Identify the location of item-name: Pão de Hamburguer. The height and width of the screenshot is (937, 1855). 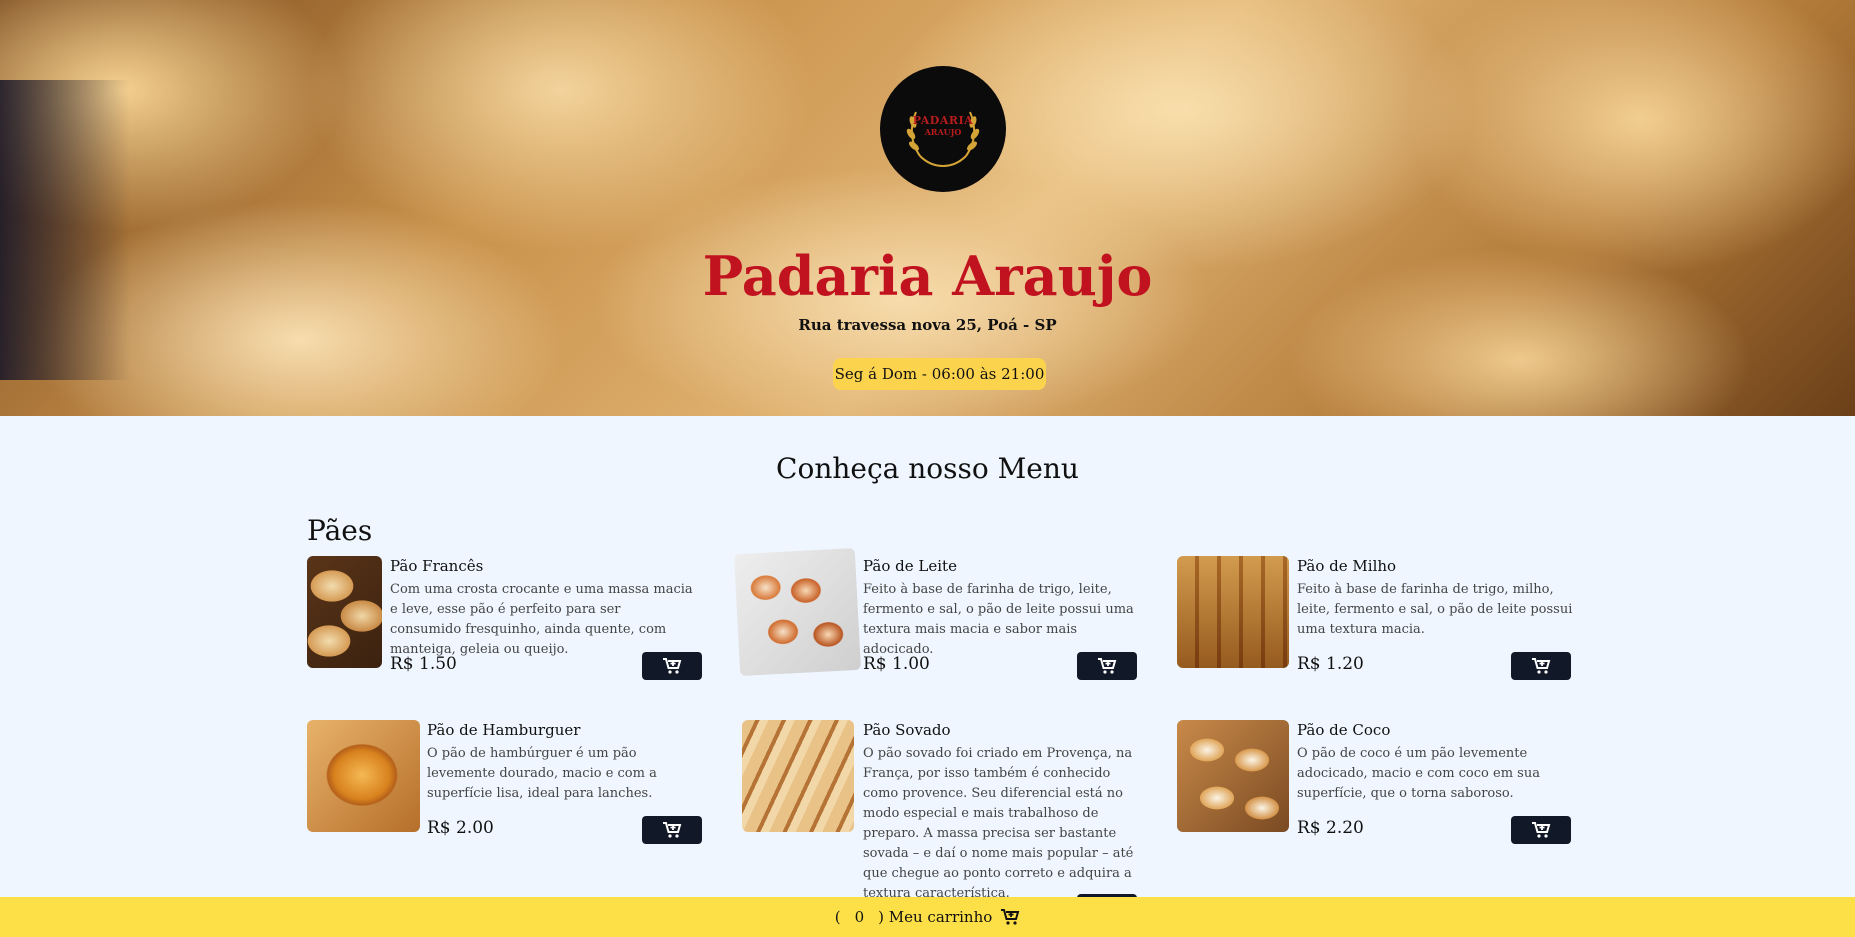
(504, 730).